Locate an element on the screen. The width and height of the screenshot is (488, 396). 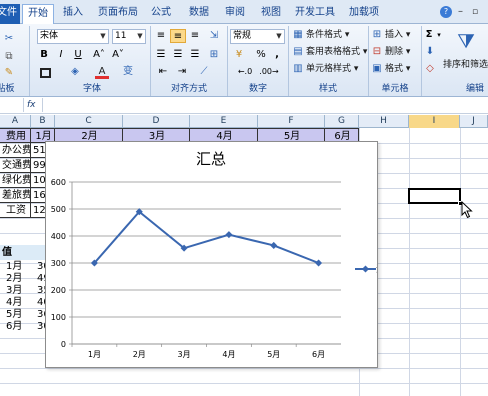
conditional-format-icon: ▦ is located at coordinates (298, 35).